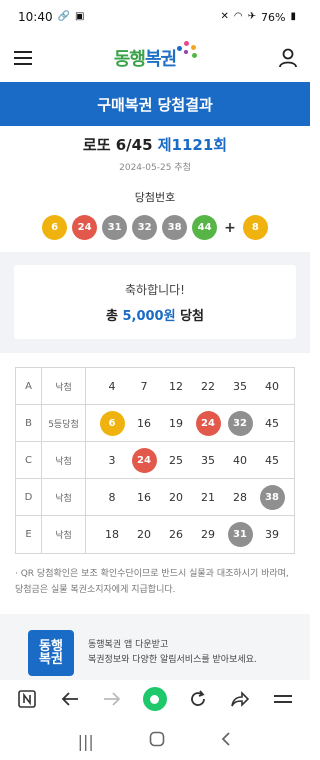  I want to click on mute-icon: ✕, so click(224, 16).